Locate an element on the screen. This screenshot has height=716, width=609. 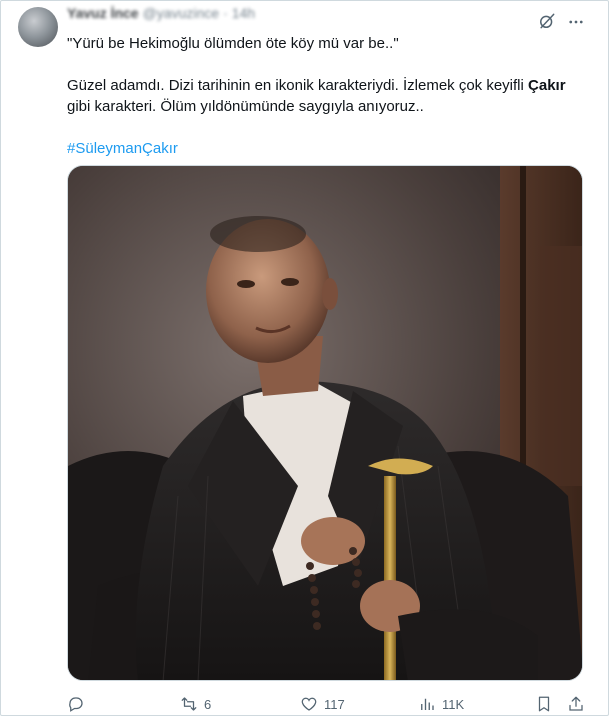
views-button: 11K is located at coordinates (441, 704).